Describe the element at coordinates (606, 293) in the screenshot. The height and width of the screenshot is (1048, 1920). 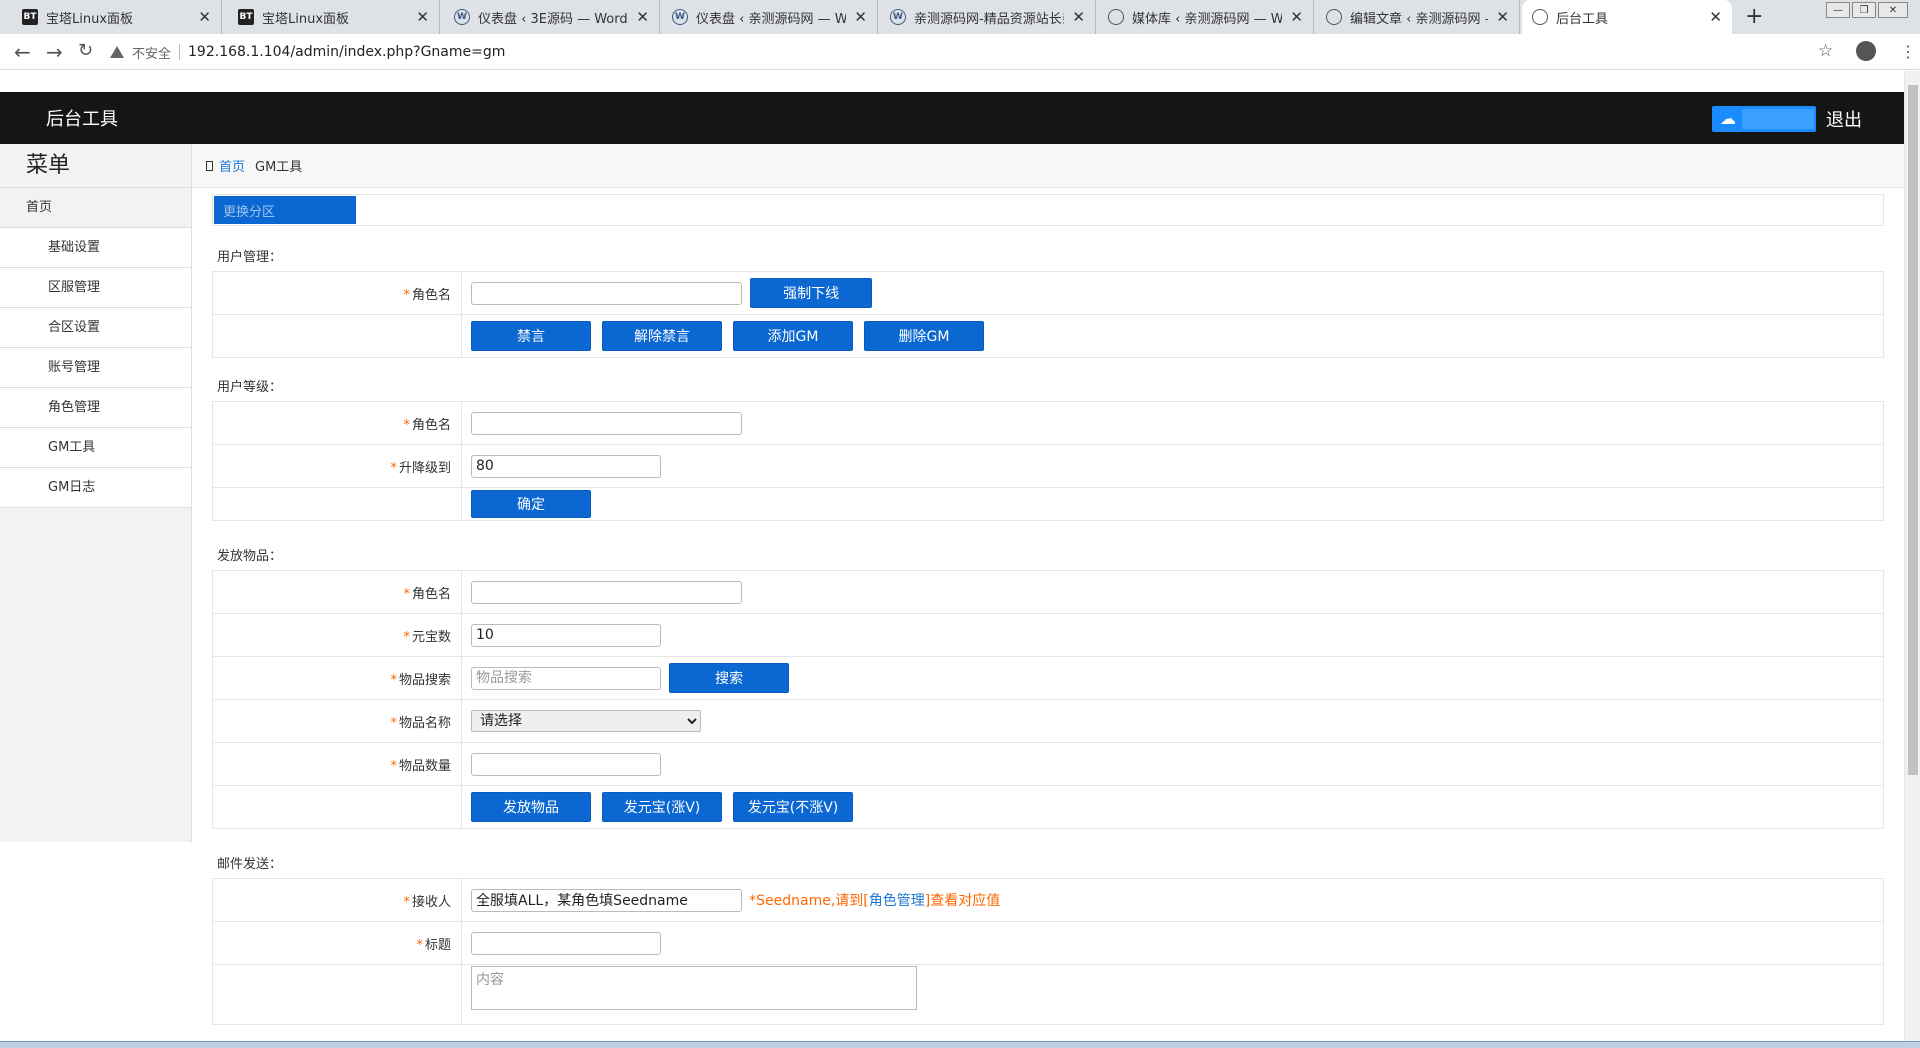
I see `role-name-input` at that location.